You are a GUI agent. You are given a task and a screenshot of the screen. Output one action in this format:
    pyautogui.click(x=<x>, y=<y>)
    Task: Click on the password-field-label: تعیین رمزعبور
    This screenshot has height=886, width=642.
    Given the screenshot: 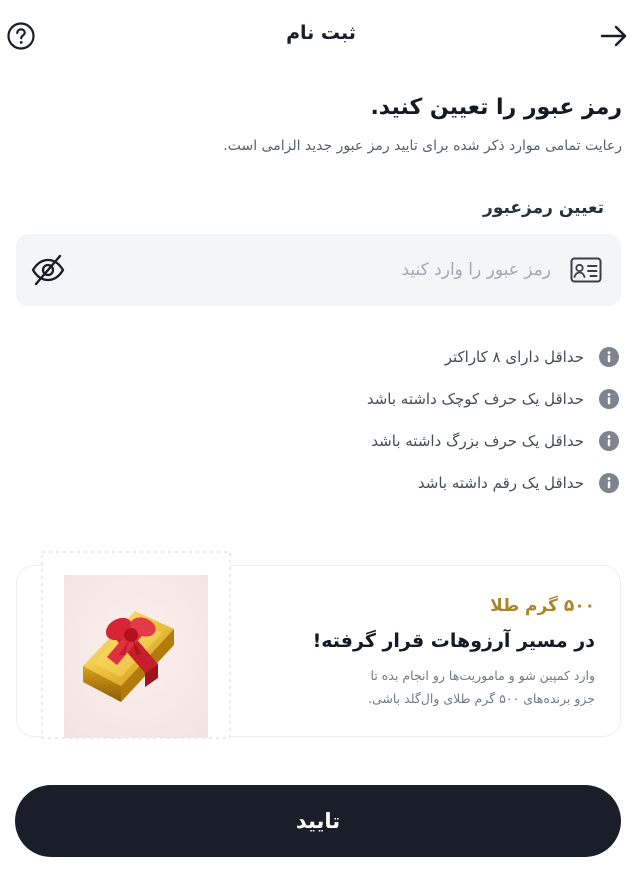 What is the action you would take?
    pyautogui.click(x=543, y=208)
    